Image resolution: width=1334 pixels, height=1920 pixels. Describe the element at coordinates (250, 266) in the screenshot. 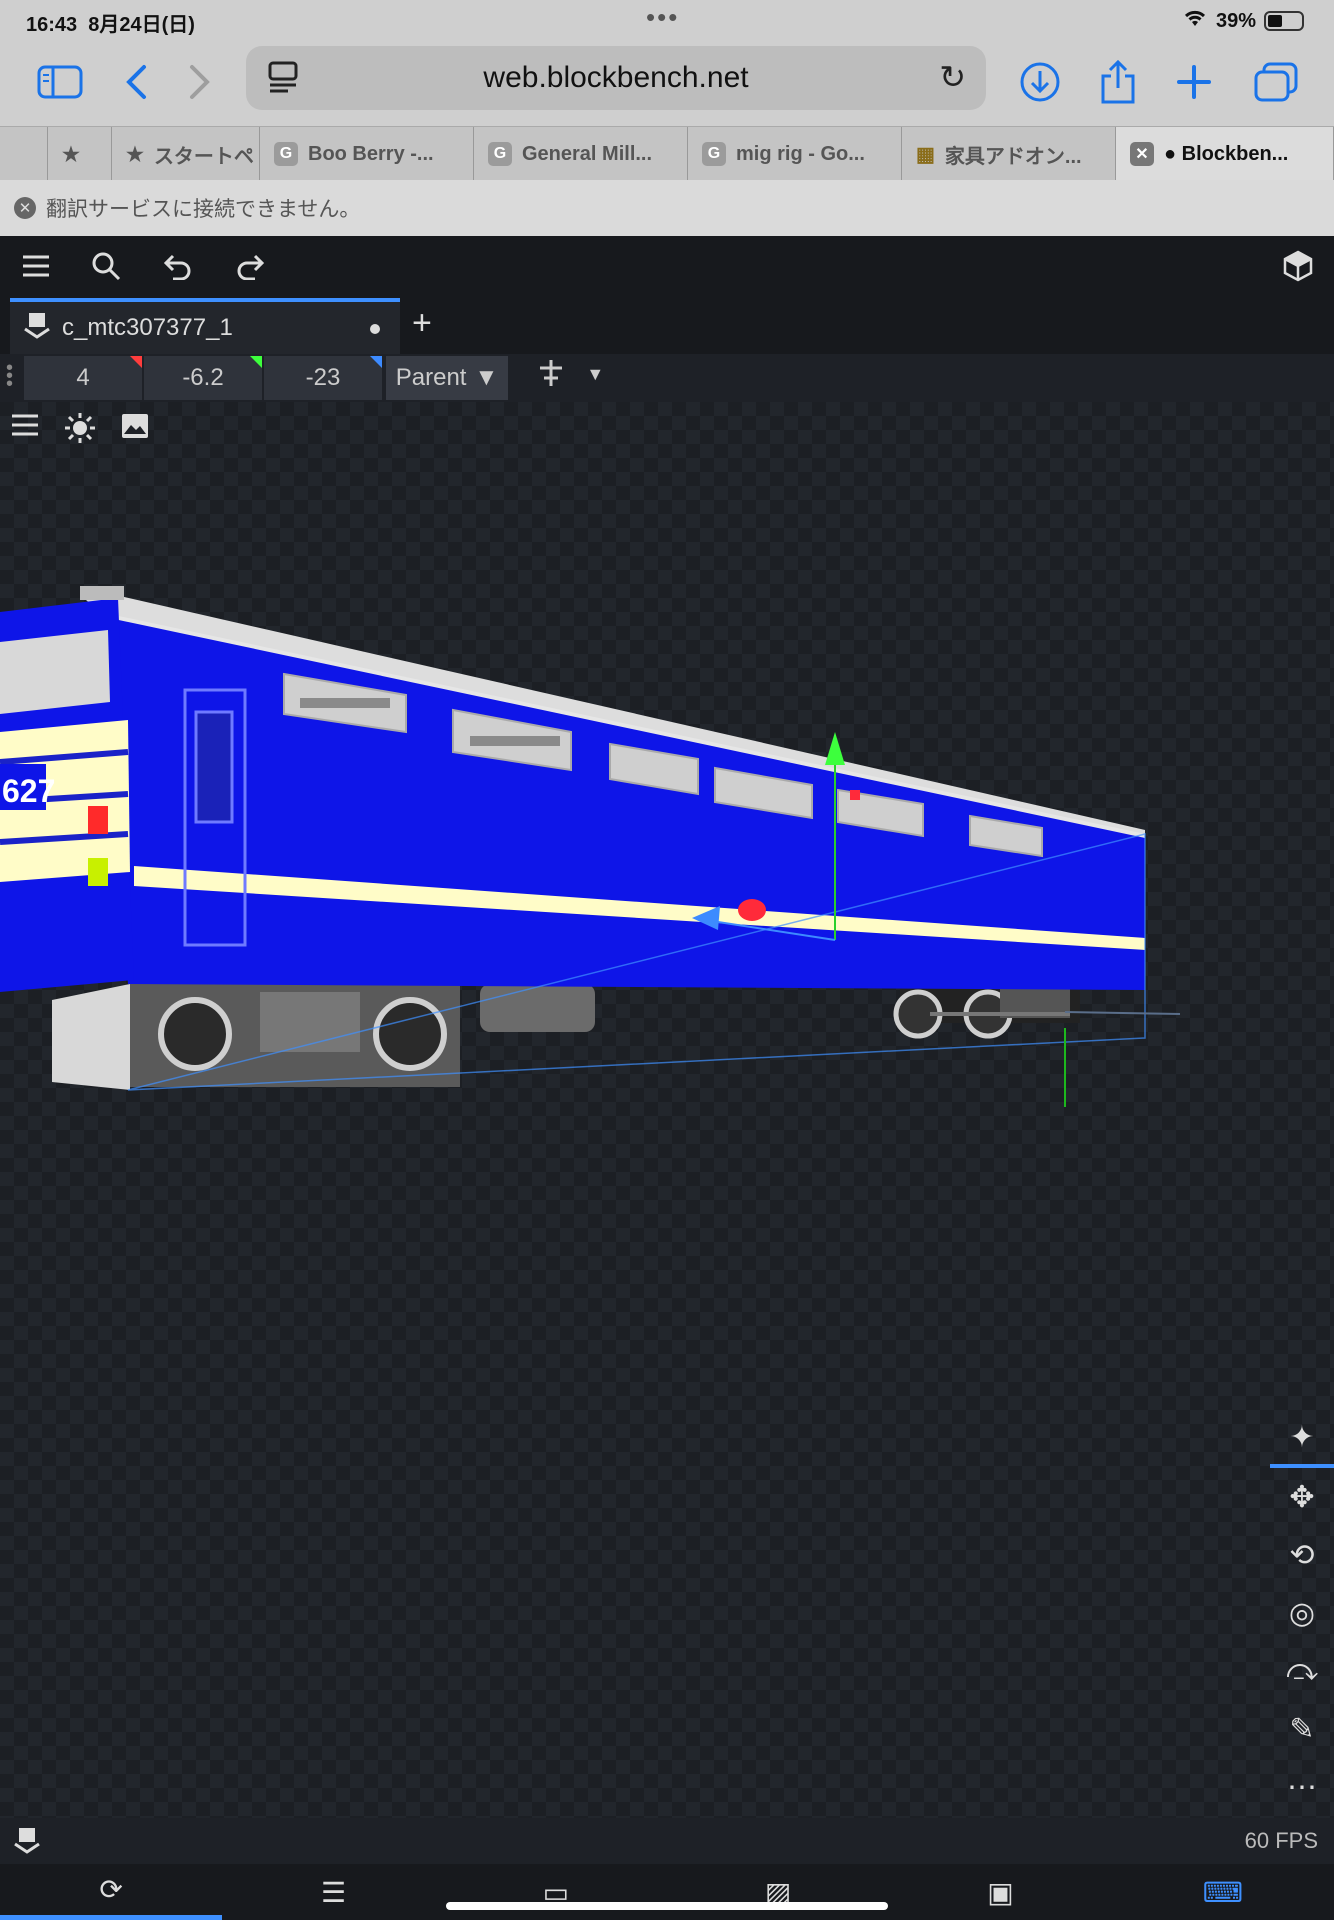

I see `redo-icon` at that location.